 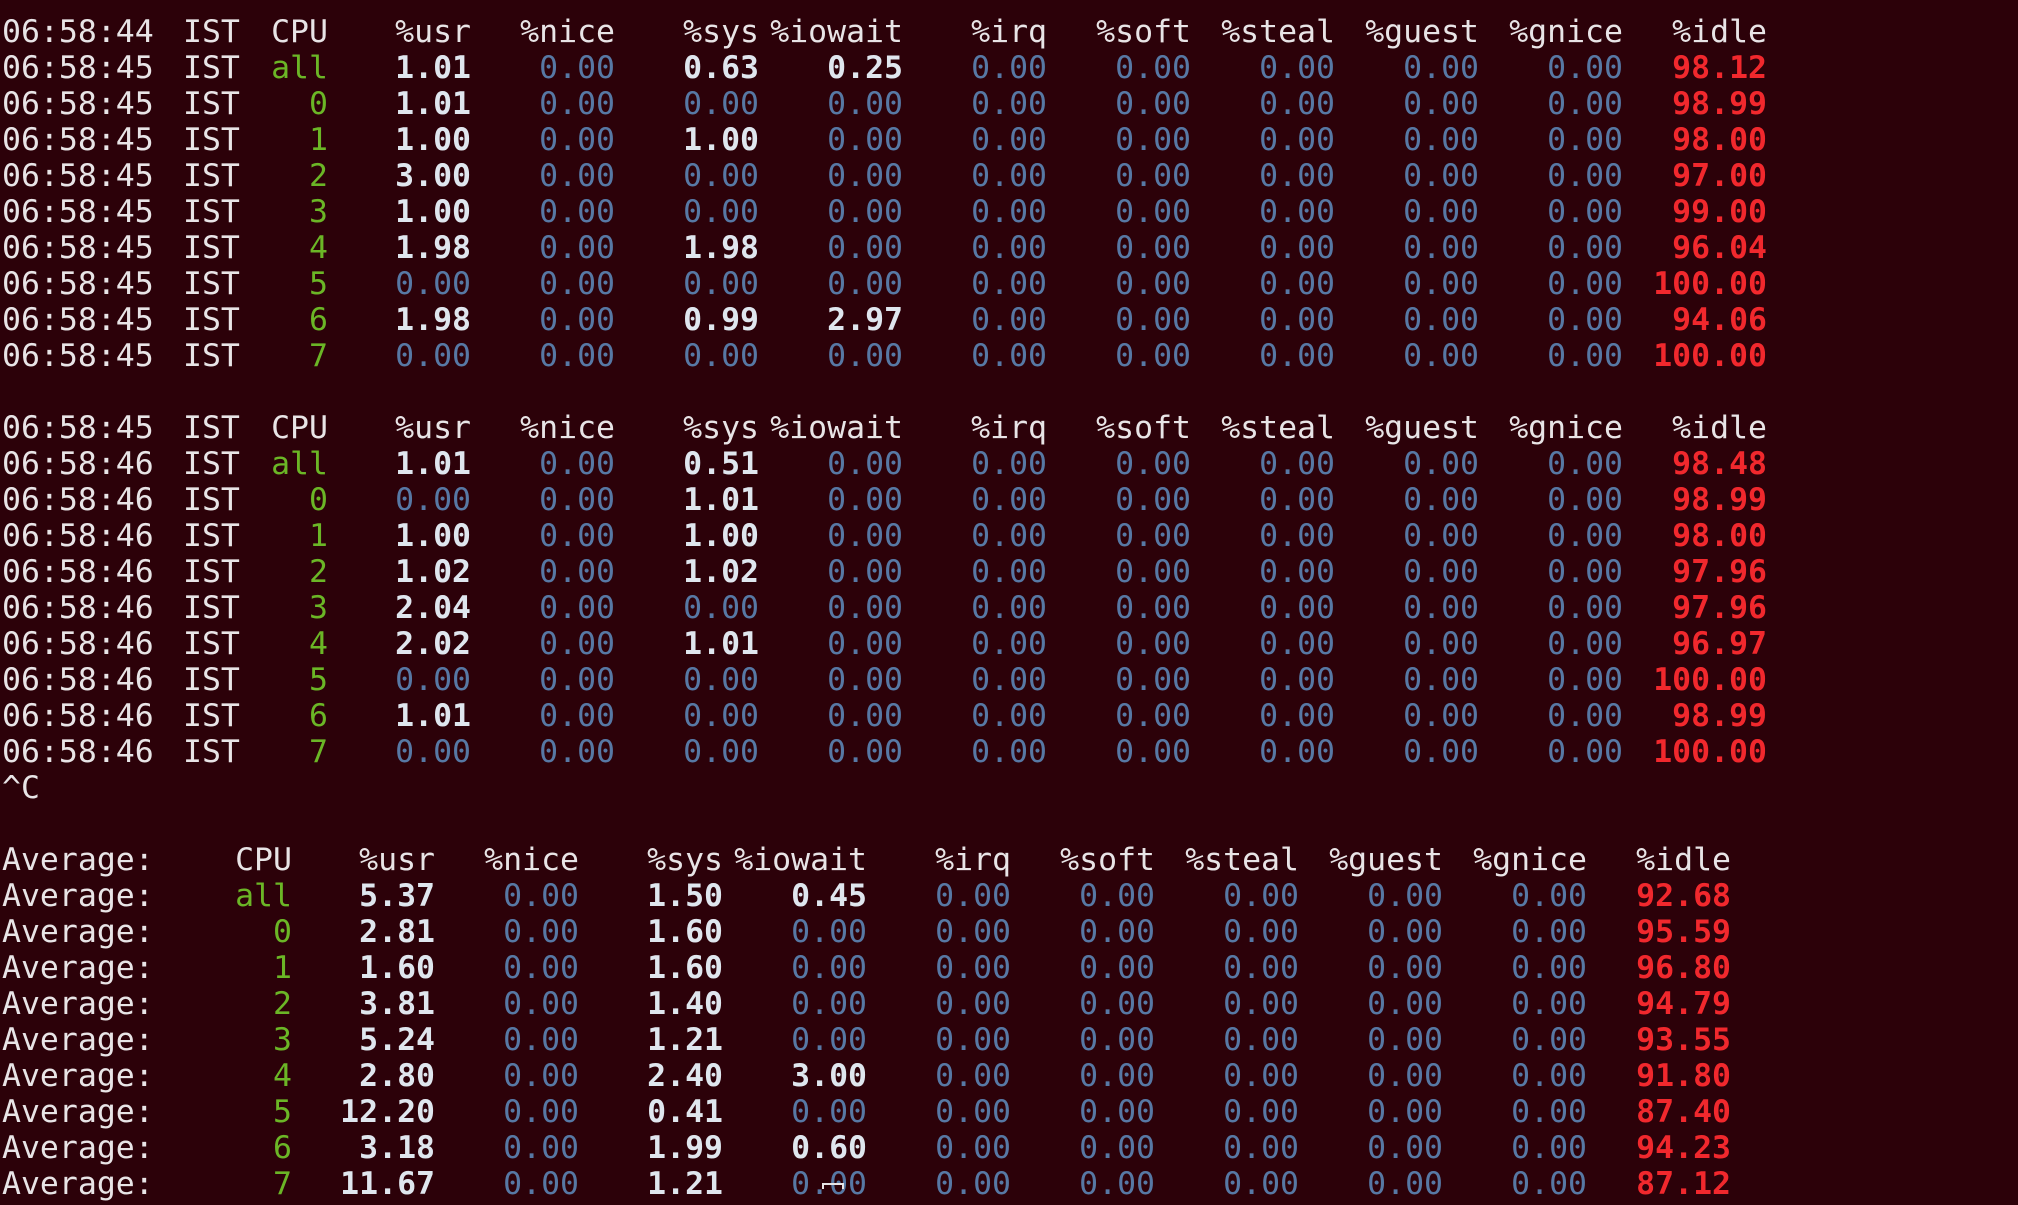 I want to click on value-sys: 1.00, so click(x=721, y=536).